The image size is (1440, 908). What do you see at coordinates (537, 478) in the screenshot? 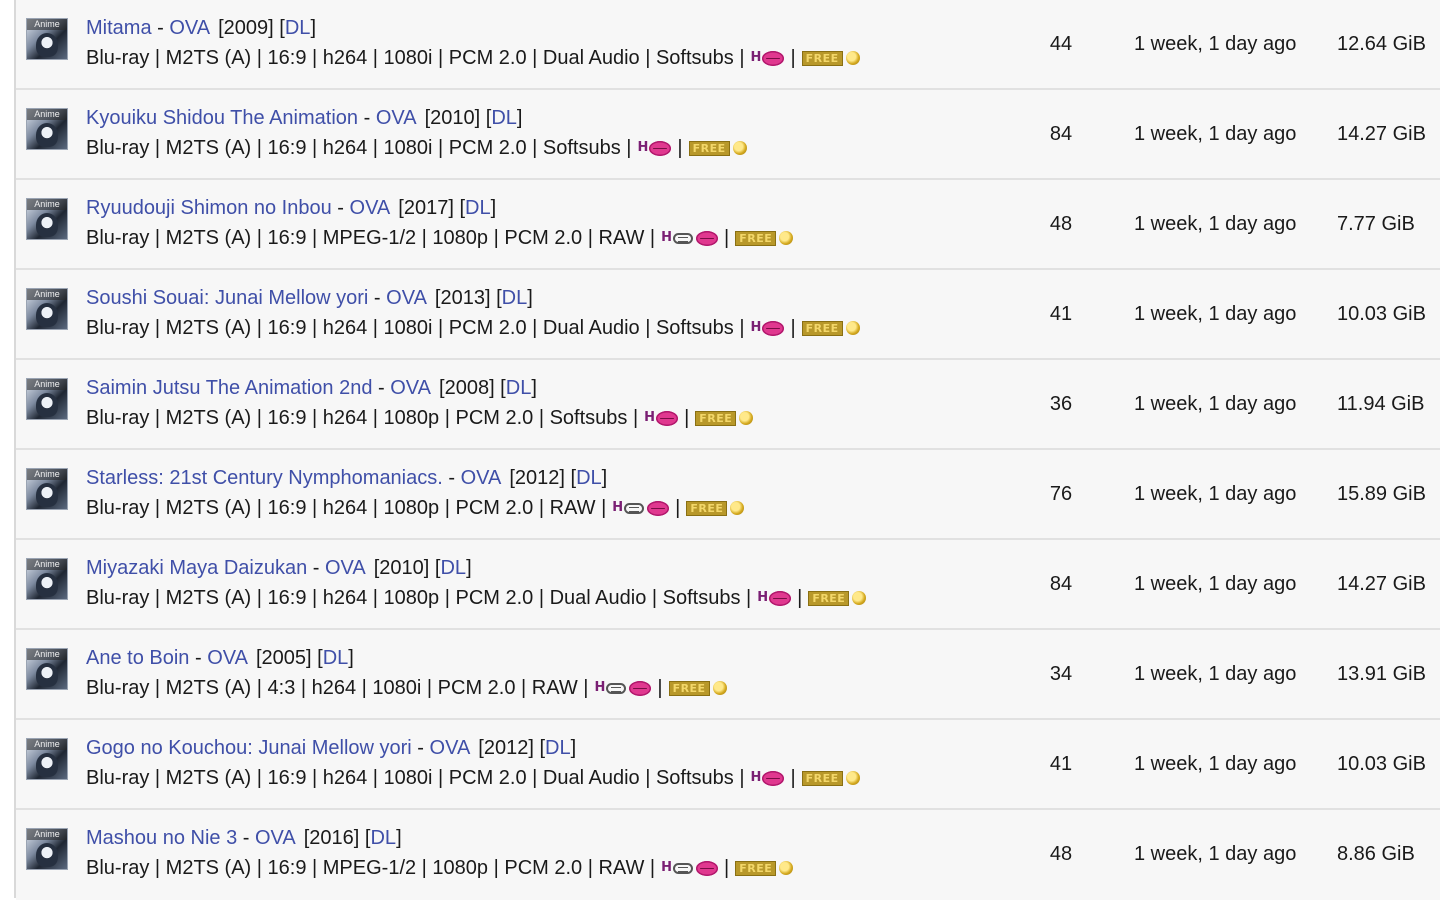
I see `release-year: [2012]` at bounding box center [537, 478].